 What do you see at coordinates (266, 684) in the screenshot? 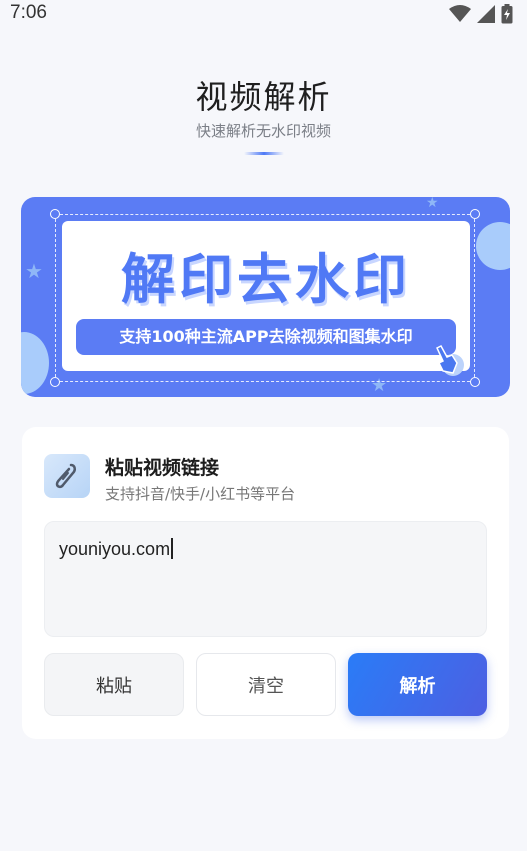
I see `clear-button: 清空` at bounding box center [266, 684].